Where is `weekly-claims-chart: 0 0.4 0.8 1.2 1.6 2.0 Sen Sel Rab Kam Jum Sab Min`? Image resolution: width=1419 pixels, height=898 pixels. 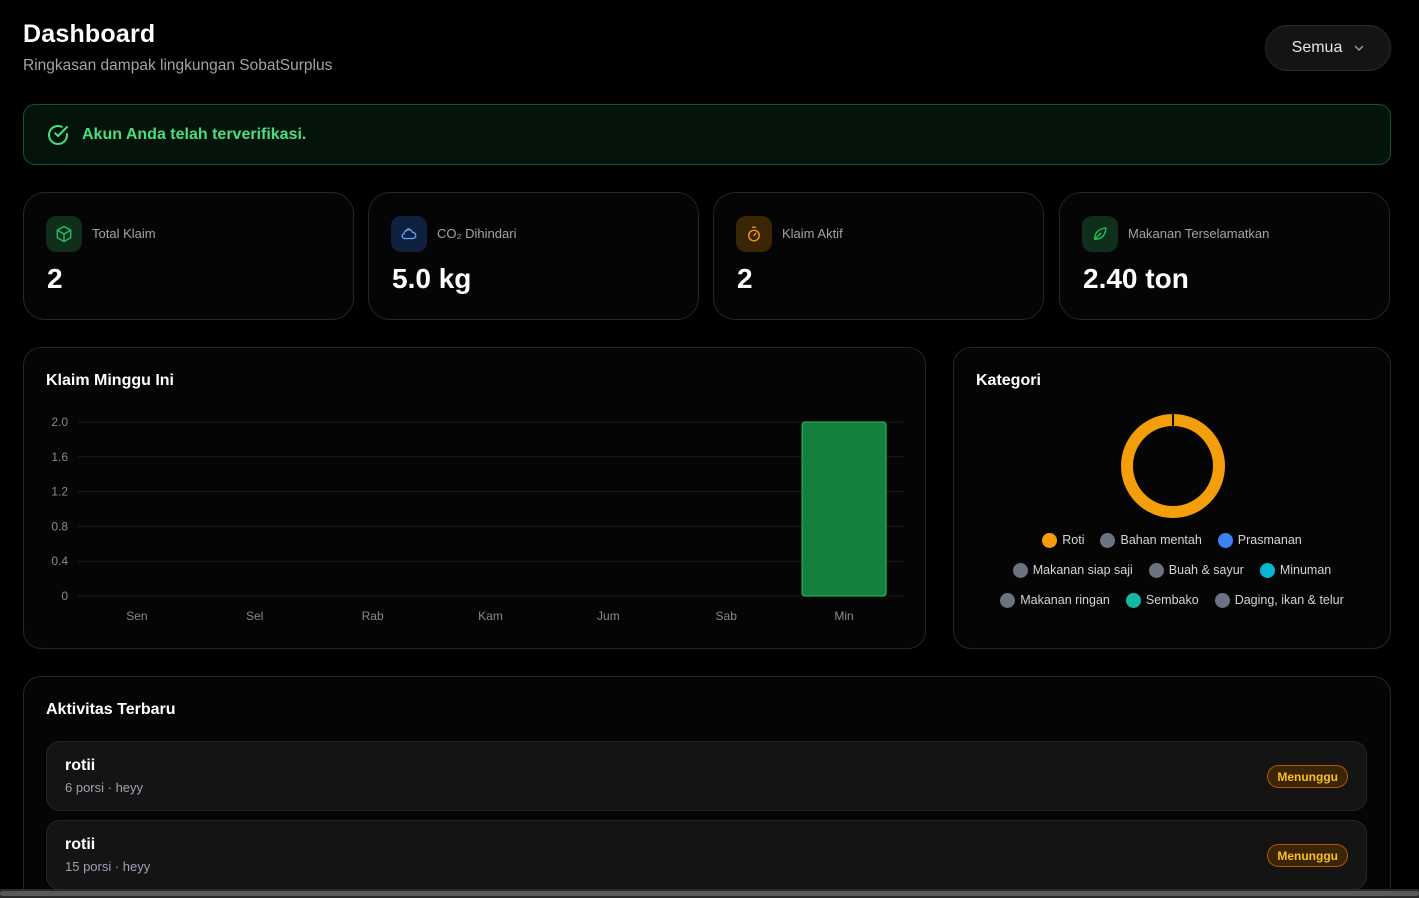 weekly-claims-chart: 0 0.4 0.8 1.2 1.6 2.0 Sen Sel Rab Kam Jum Sab Min is located at coordinates (477, 519).